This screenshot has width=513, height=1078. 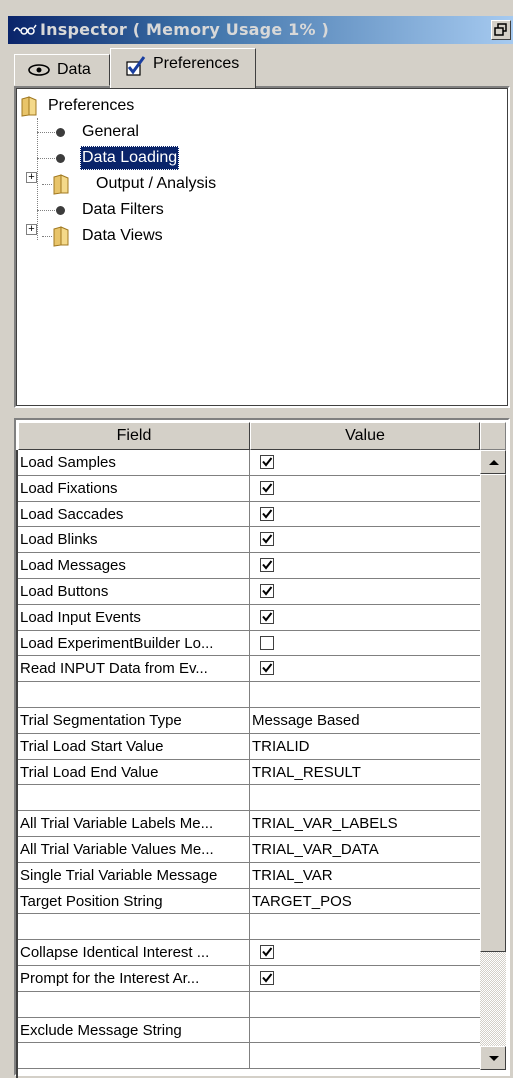 I want to click on table-row: Load Messages, so click(x=249, y=566).